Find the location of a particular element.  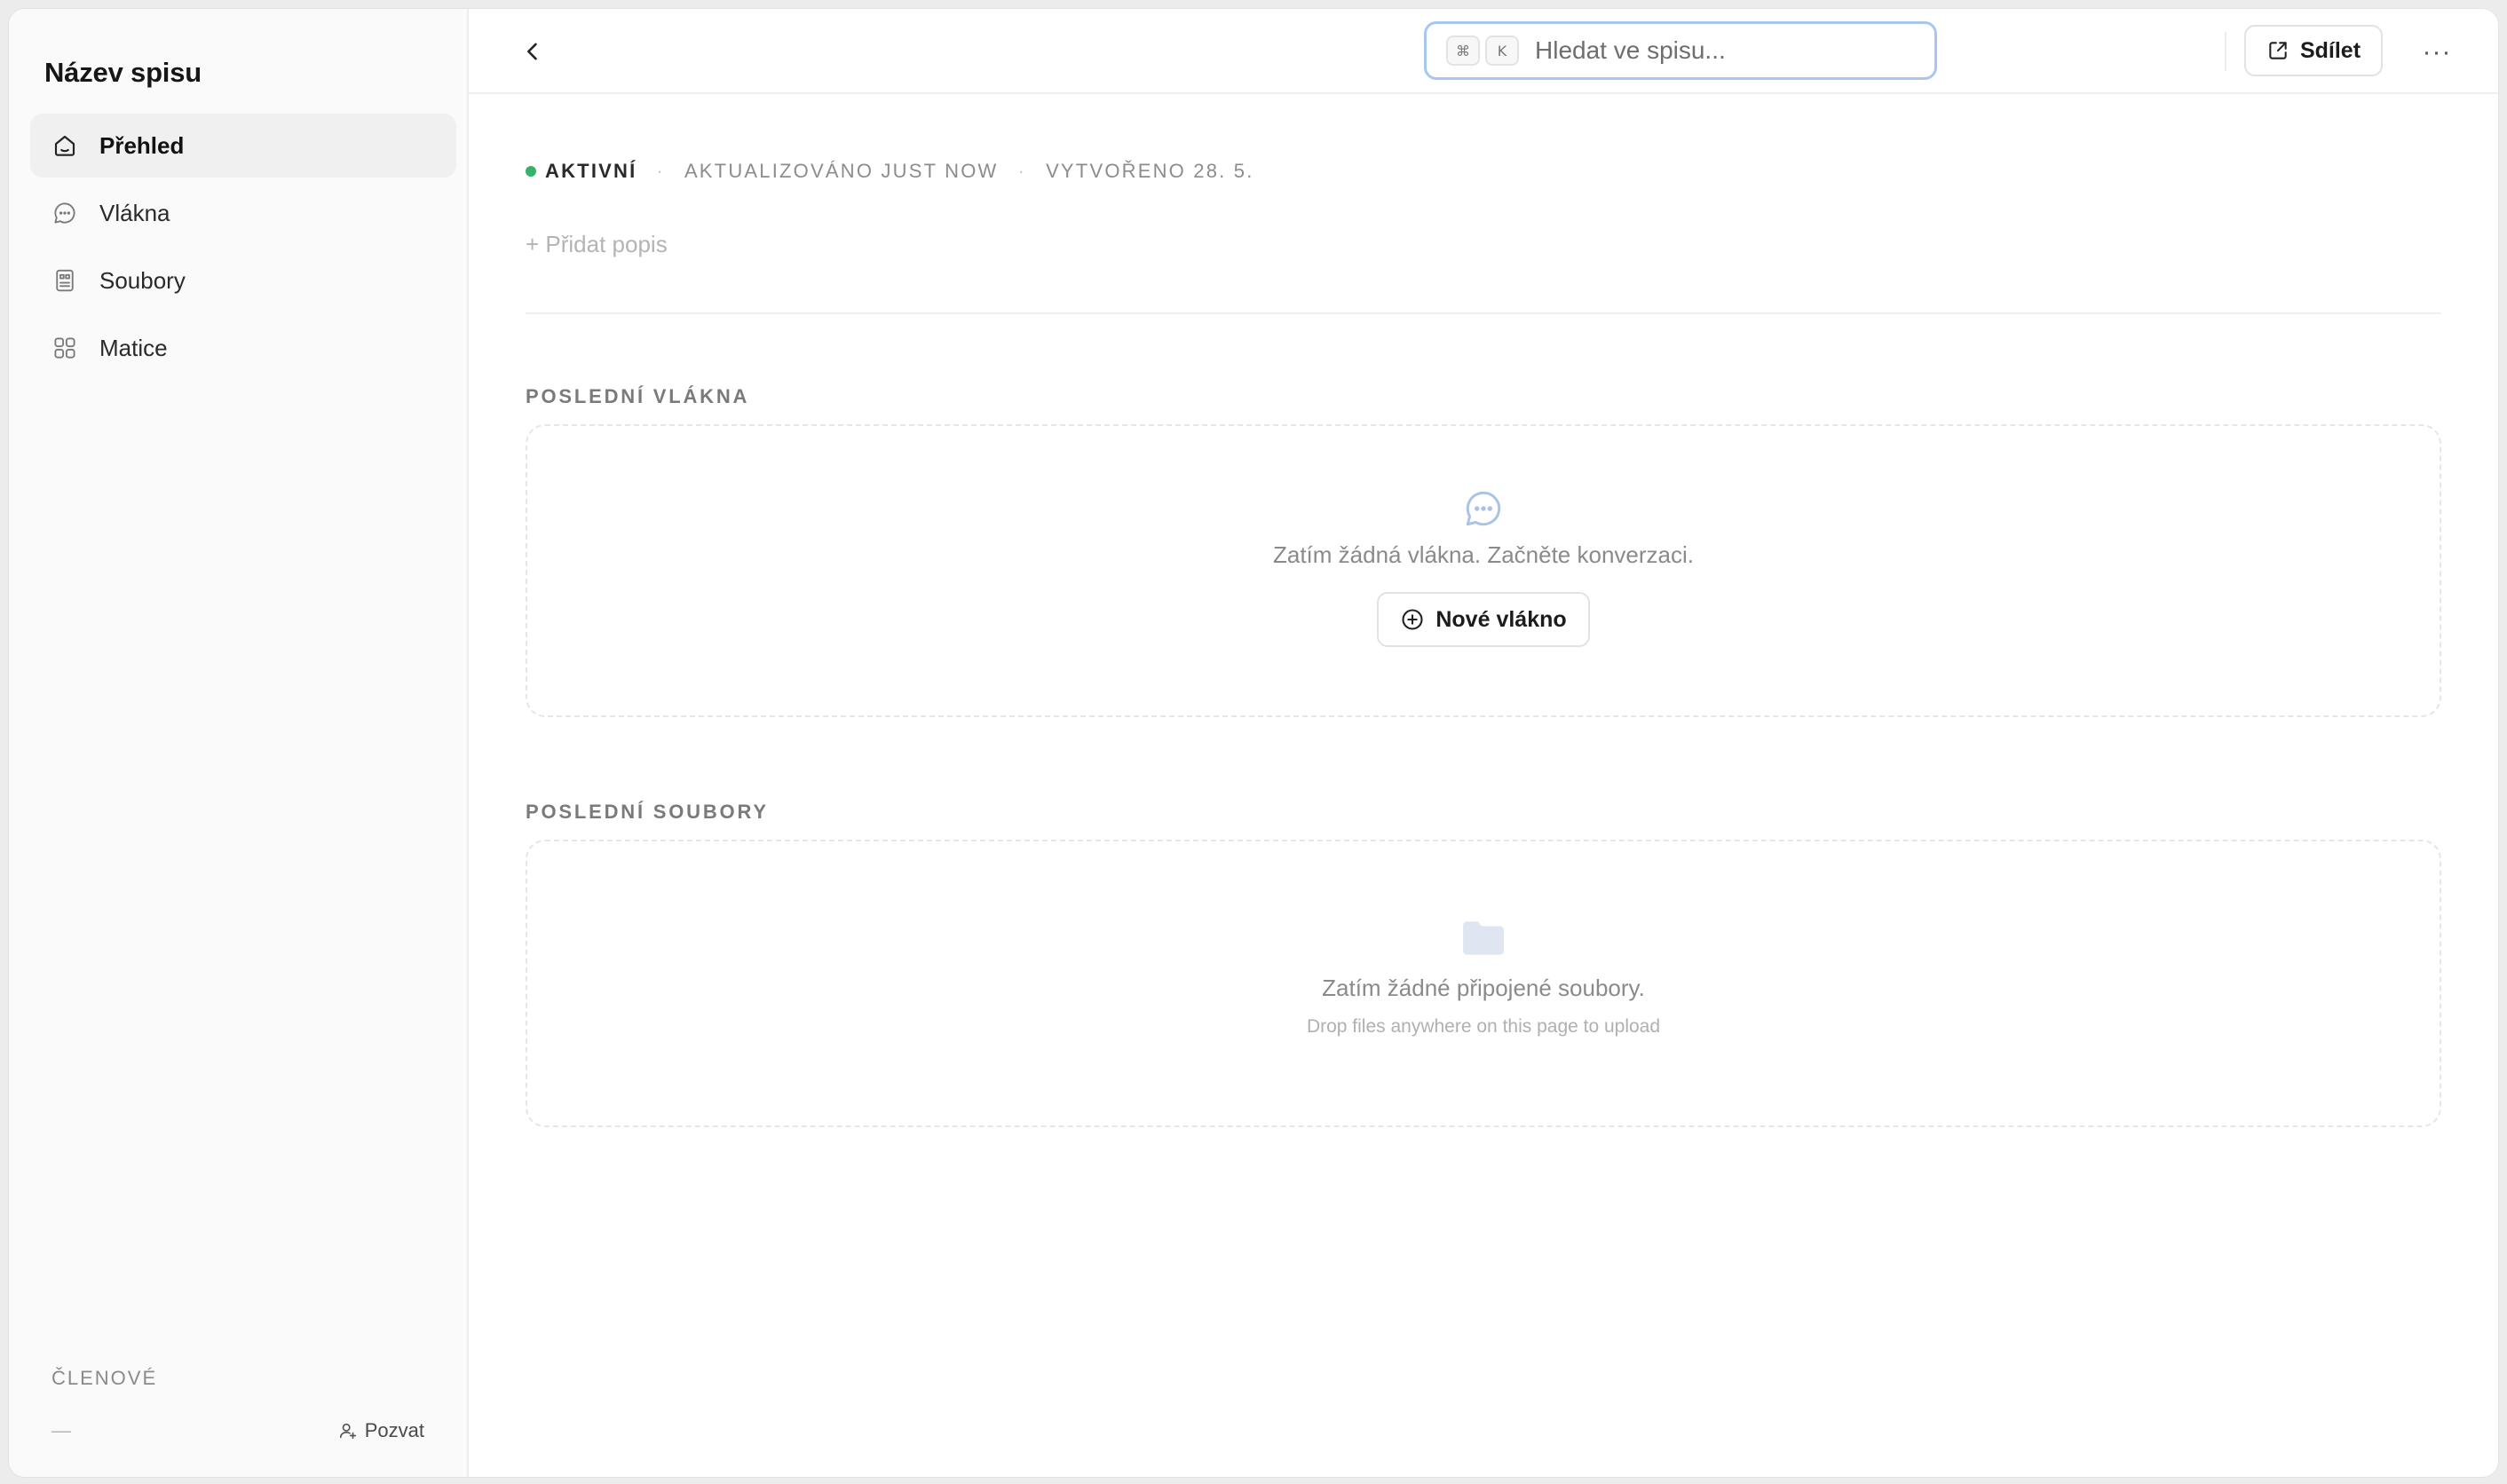

file-icon is located at coordinates (64, 280).